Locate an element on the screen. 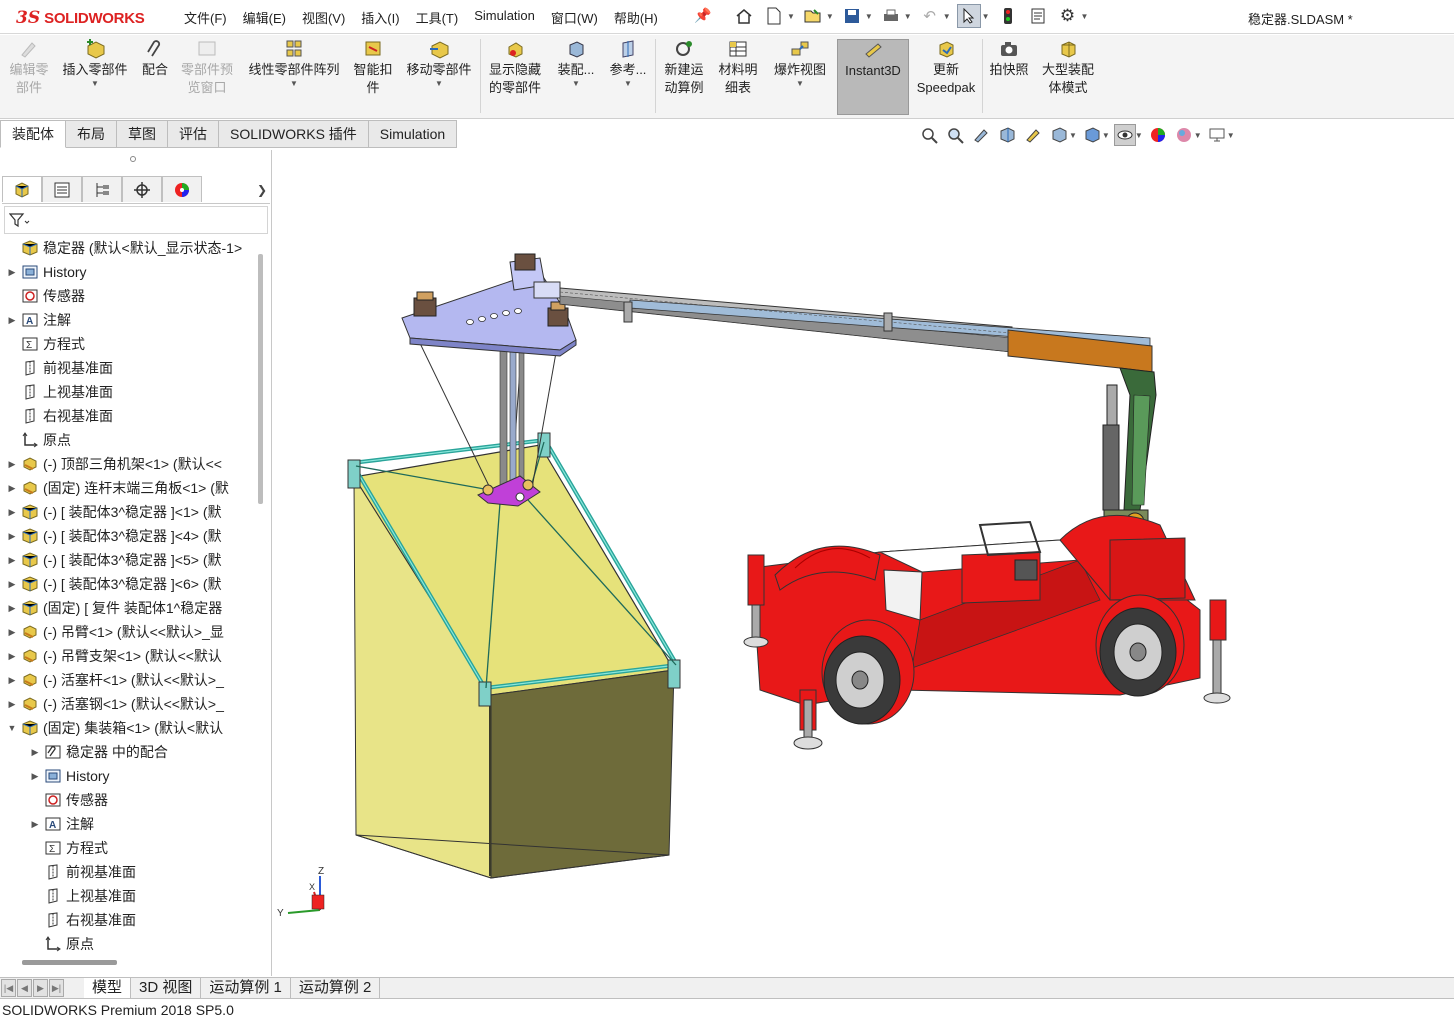 Image resolution: width=1454 pixels, height=1016 pixels. apply-scene-icon is located at coordinates (1184, 135).